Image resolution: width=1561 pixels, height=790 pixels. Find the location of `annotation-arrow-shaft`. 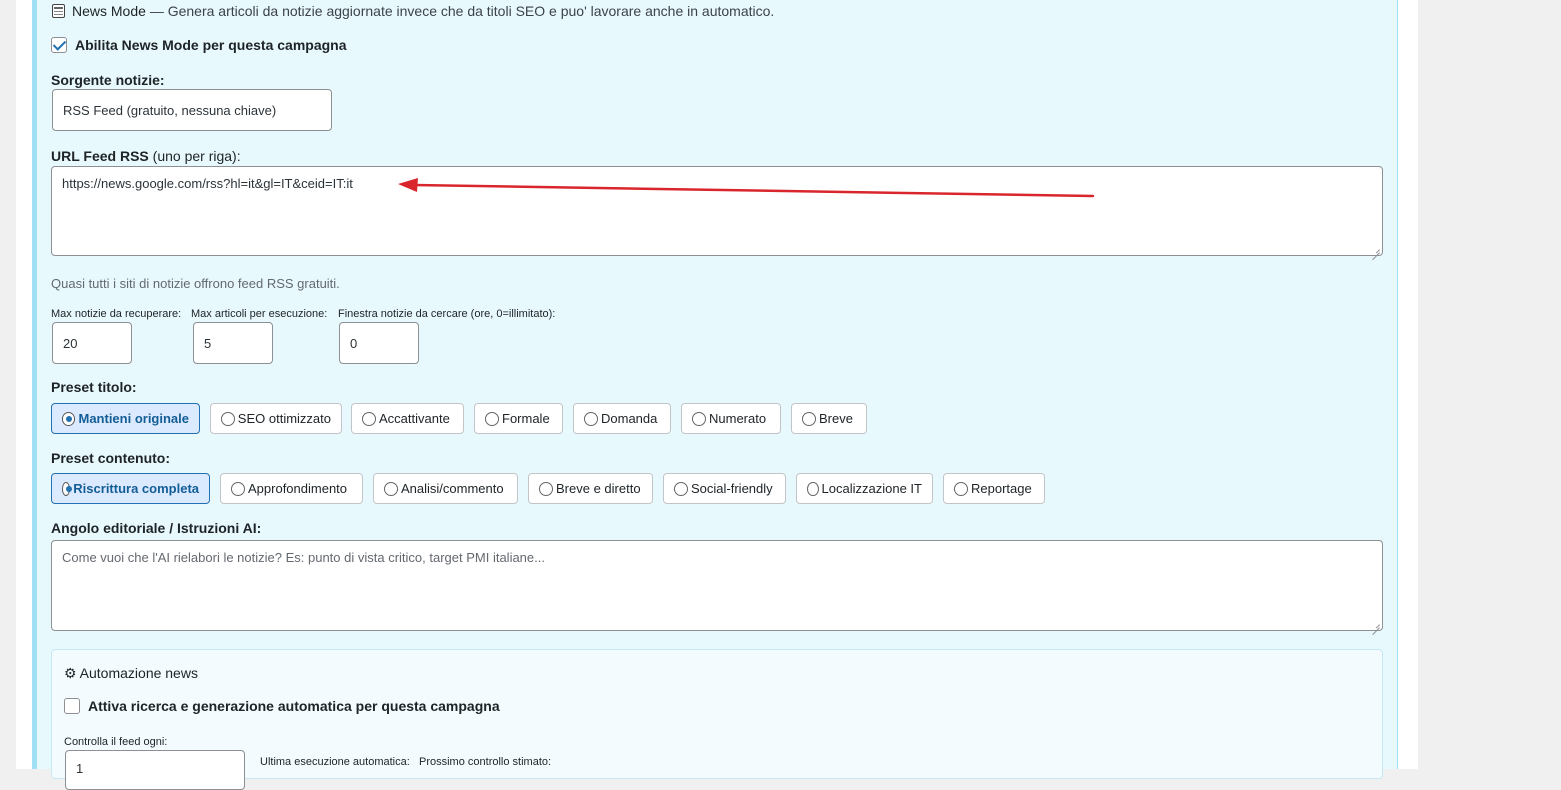

annotation-arrow-shaft is located at coordinates (753, 190).